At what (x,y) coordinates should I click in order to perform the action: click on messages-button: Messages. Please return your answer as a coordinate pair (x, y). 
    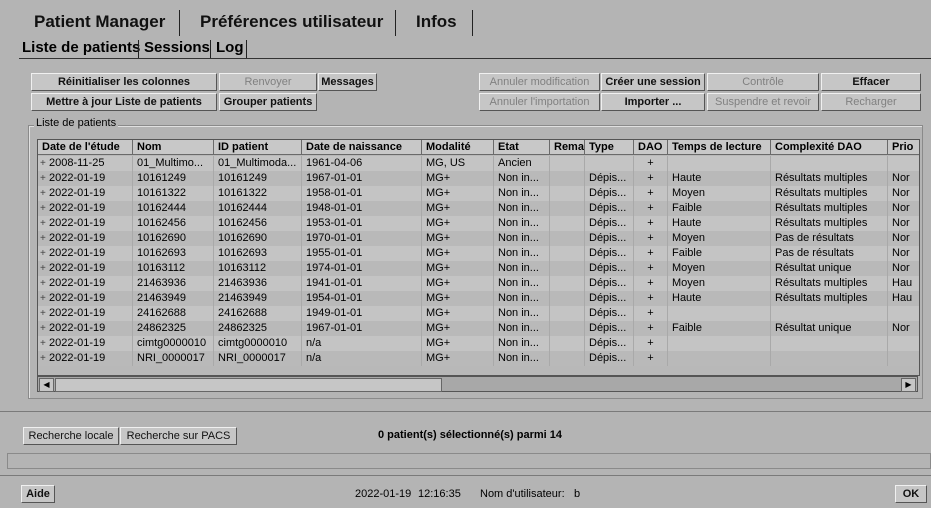
    Looking at the image, I should click on (347, 82).